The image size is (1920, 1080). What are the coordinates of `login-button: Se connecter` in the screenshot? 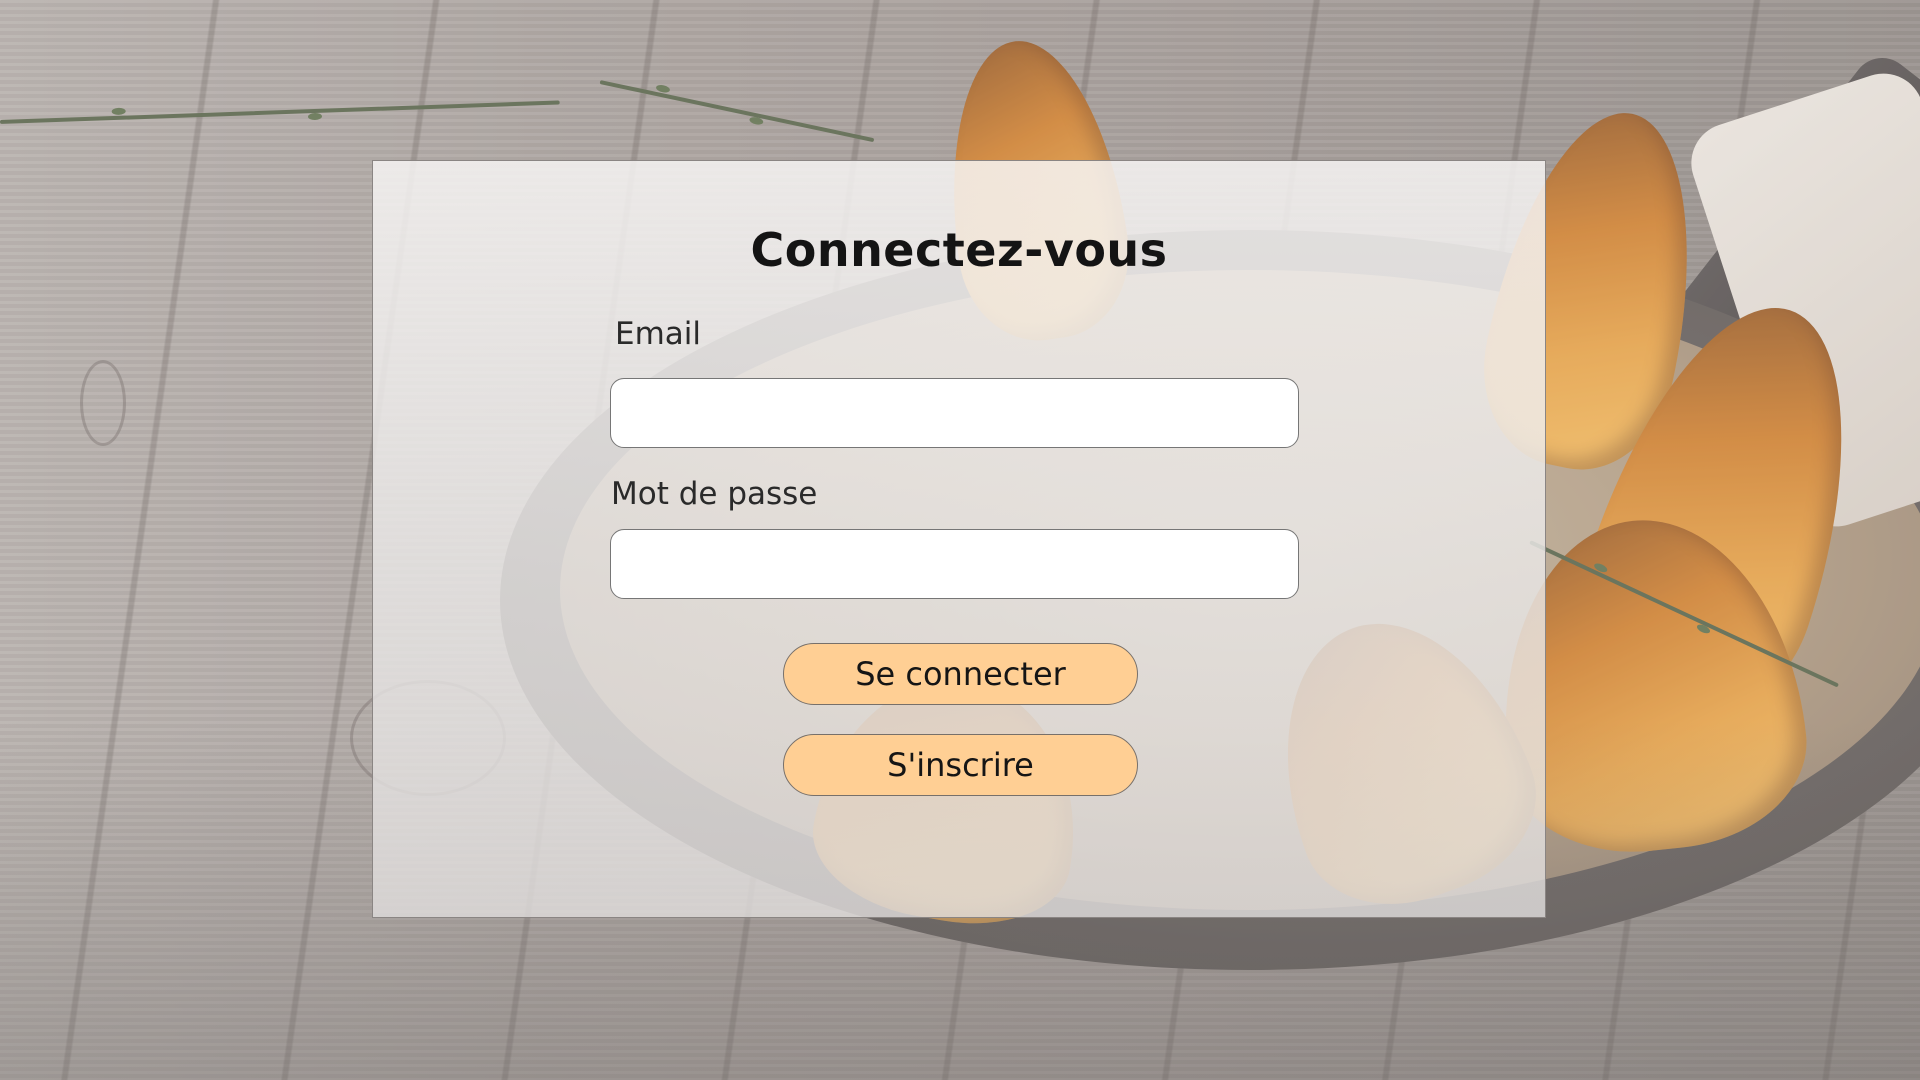 It's located at (960, 674).